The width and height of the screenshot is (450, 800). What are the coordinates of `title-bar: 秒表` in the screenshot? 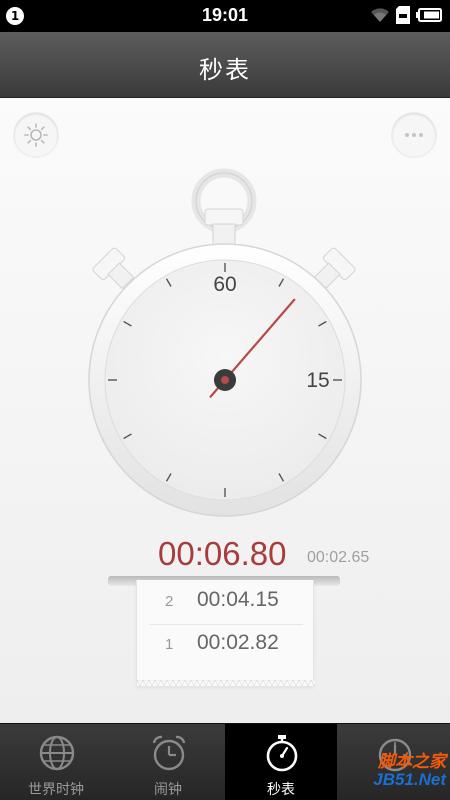 It's located at (225, 65).